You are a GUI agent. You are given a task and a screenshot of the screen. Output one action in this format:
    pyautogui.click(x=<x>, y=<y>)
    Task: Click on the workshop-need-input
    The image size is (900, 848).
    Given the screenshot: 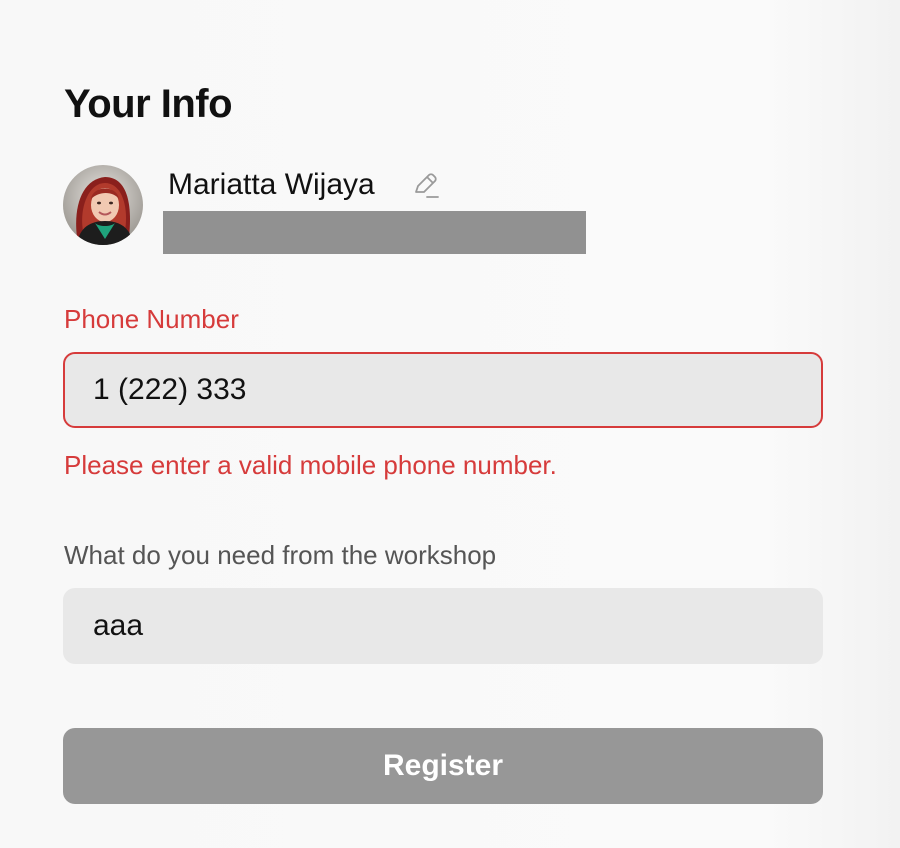 What is the action you would take?
    pyautogui.click(x=443, y=626)
    